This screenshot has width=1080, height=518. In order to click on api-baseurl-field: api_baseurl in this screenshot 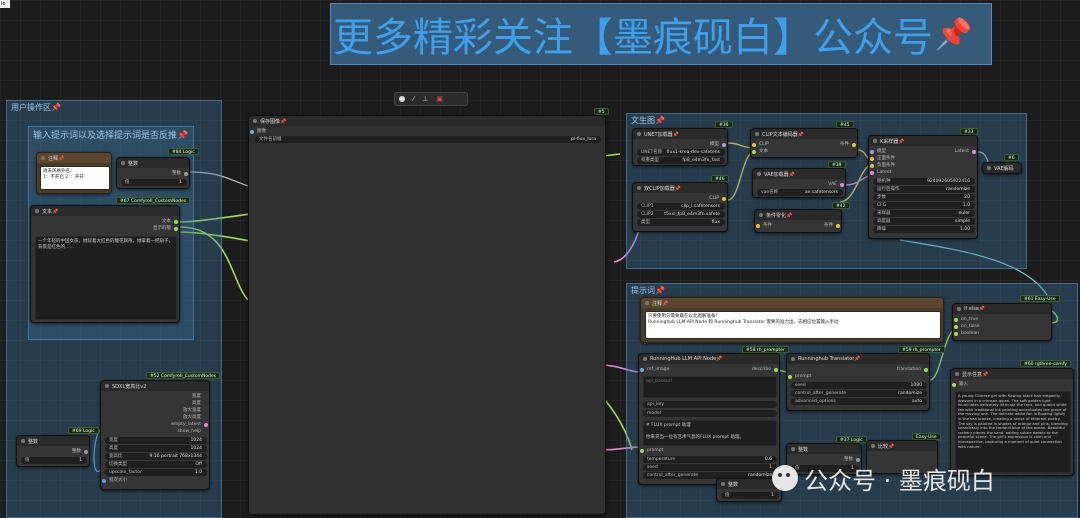, I will do `click(710, 387)`.